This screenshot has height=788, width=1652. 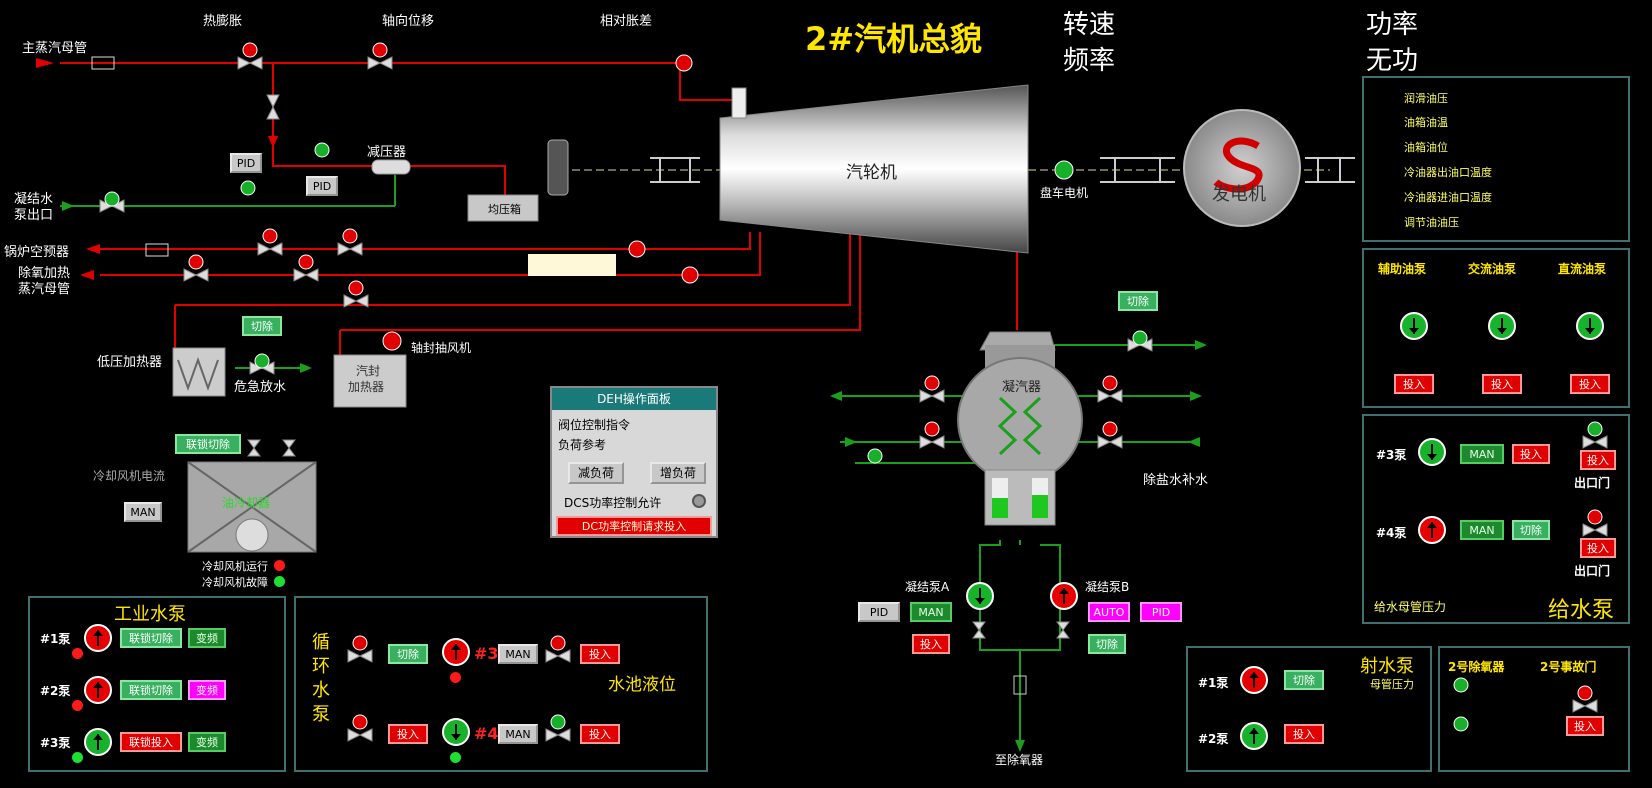 What do you see at coordinates (1598, 460) in the screenshot?
I see `outlet3-on-button: 投入` at bounding box center [1598, 460].